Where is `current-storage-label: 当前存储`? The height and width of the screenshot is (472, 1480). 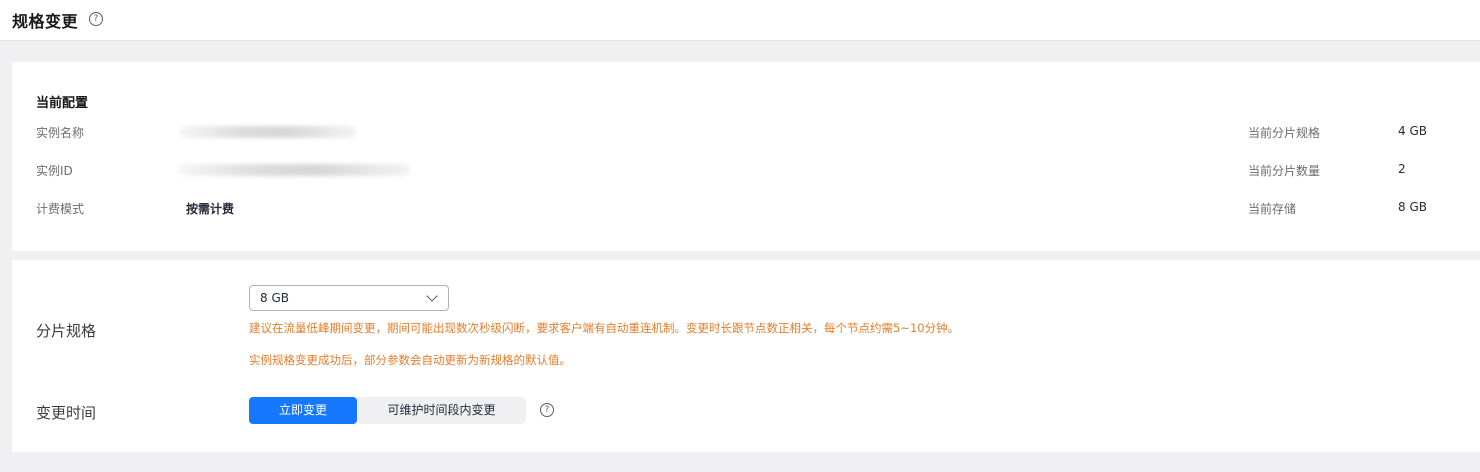
current-storage-label: 当前存储 is located at coordinates (1272, 209).